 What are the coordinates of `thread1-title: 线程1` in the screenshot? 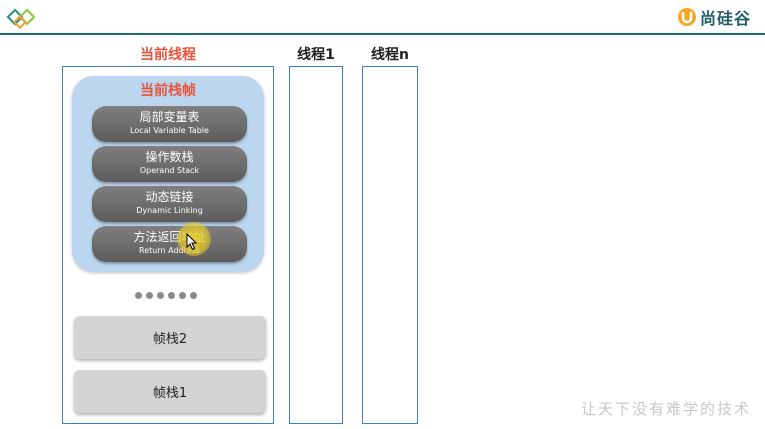 It's located at (316, 55).